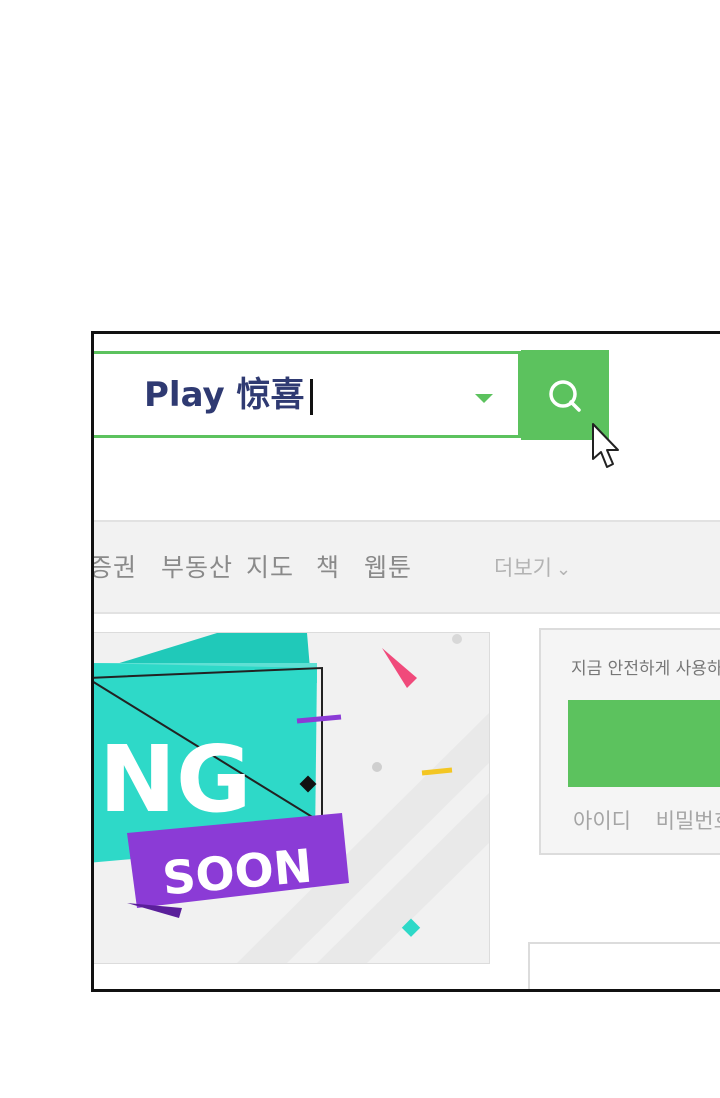 The height and width of the screenshot is (1098, 720). I want to click on login-panel: 지금 안전하게 사용하 아이디 비밀번호, so click(629, 741).